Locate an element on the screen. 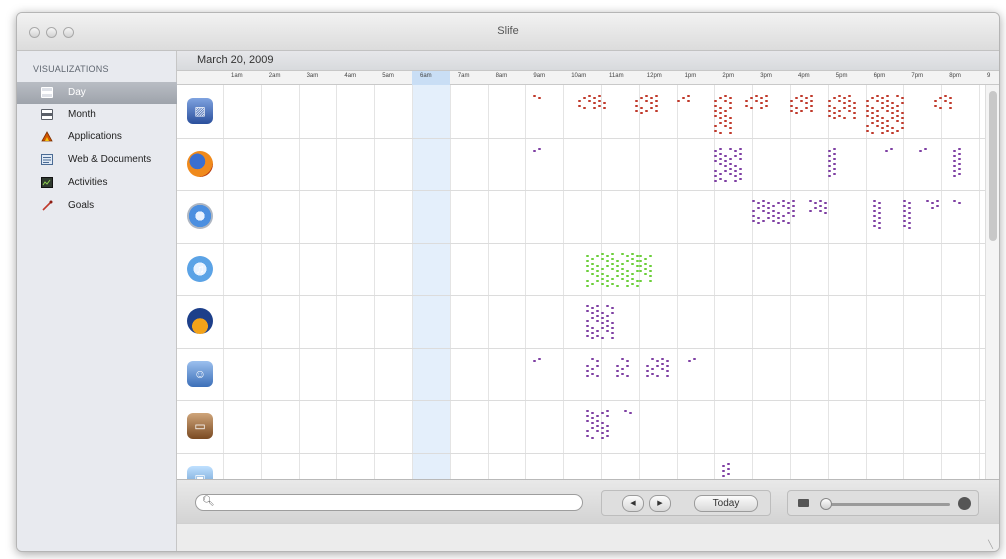 This screenshot has height=559, width=1006. resize-grip-icon: ╲ is located at coordinates (990, 544).